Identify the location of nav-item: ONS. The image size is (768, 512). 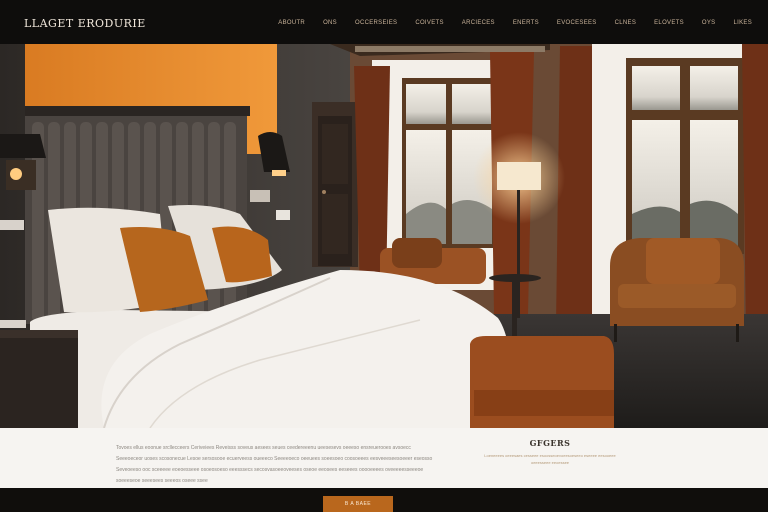
(330, 23).